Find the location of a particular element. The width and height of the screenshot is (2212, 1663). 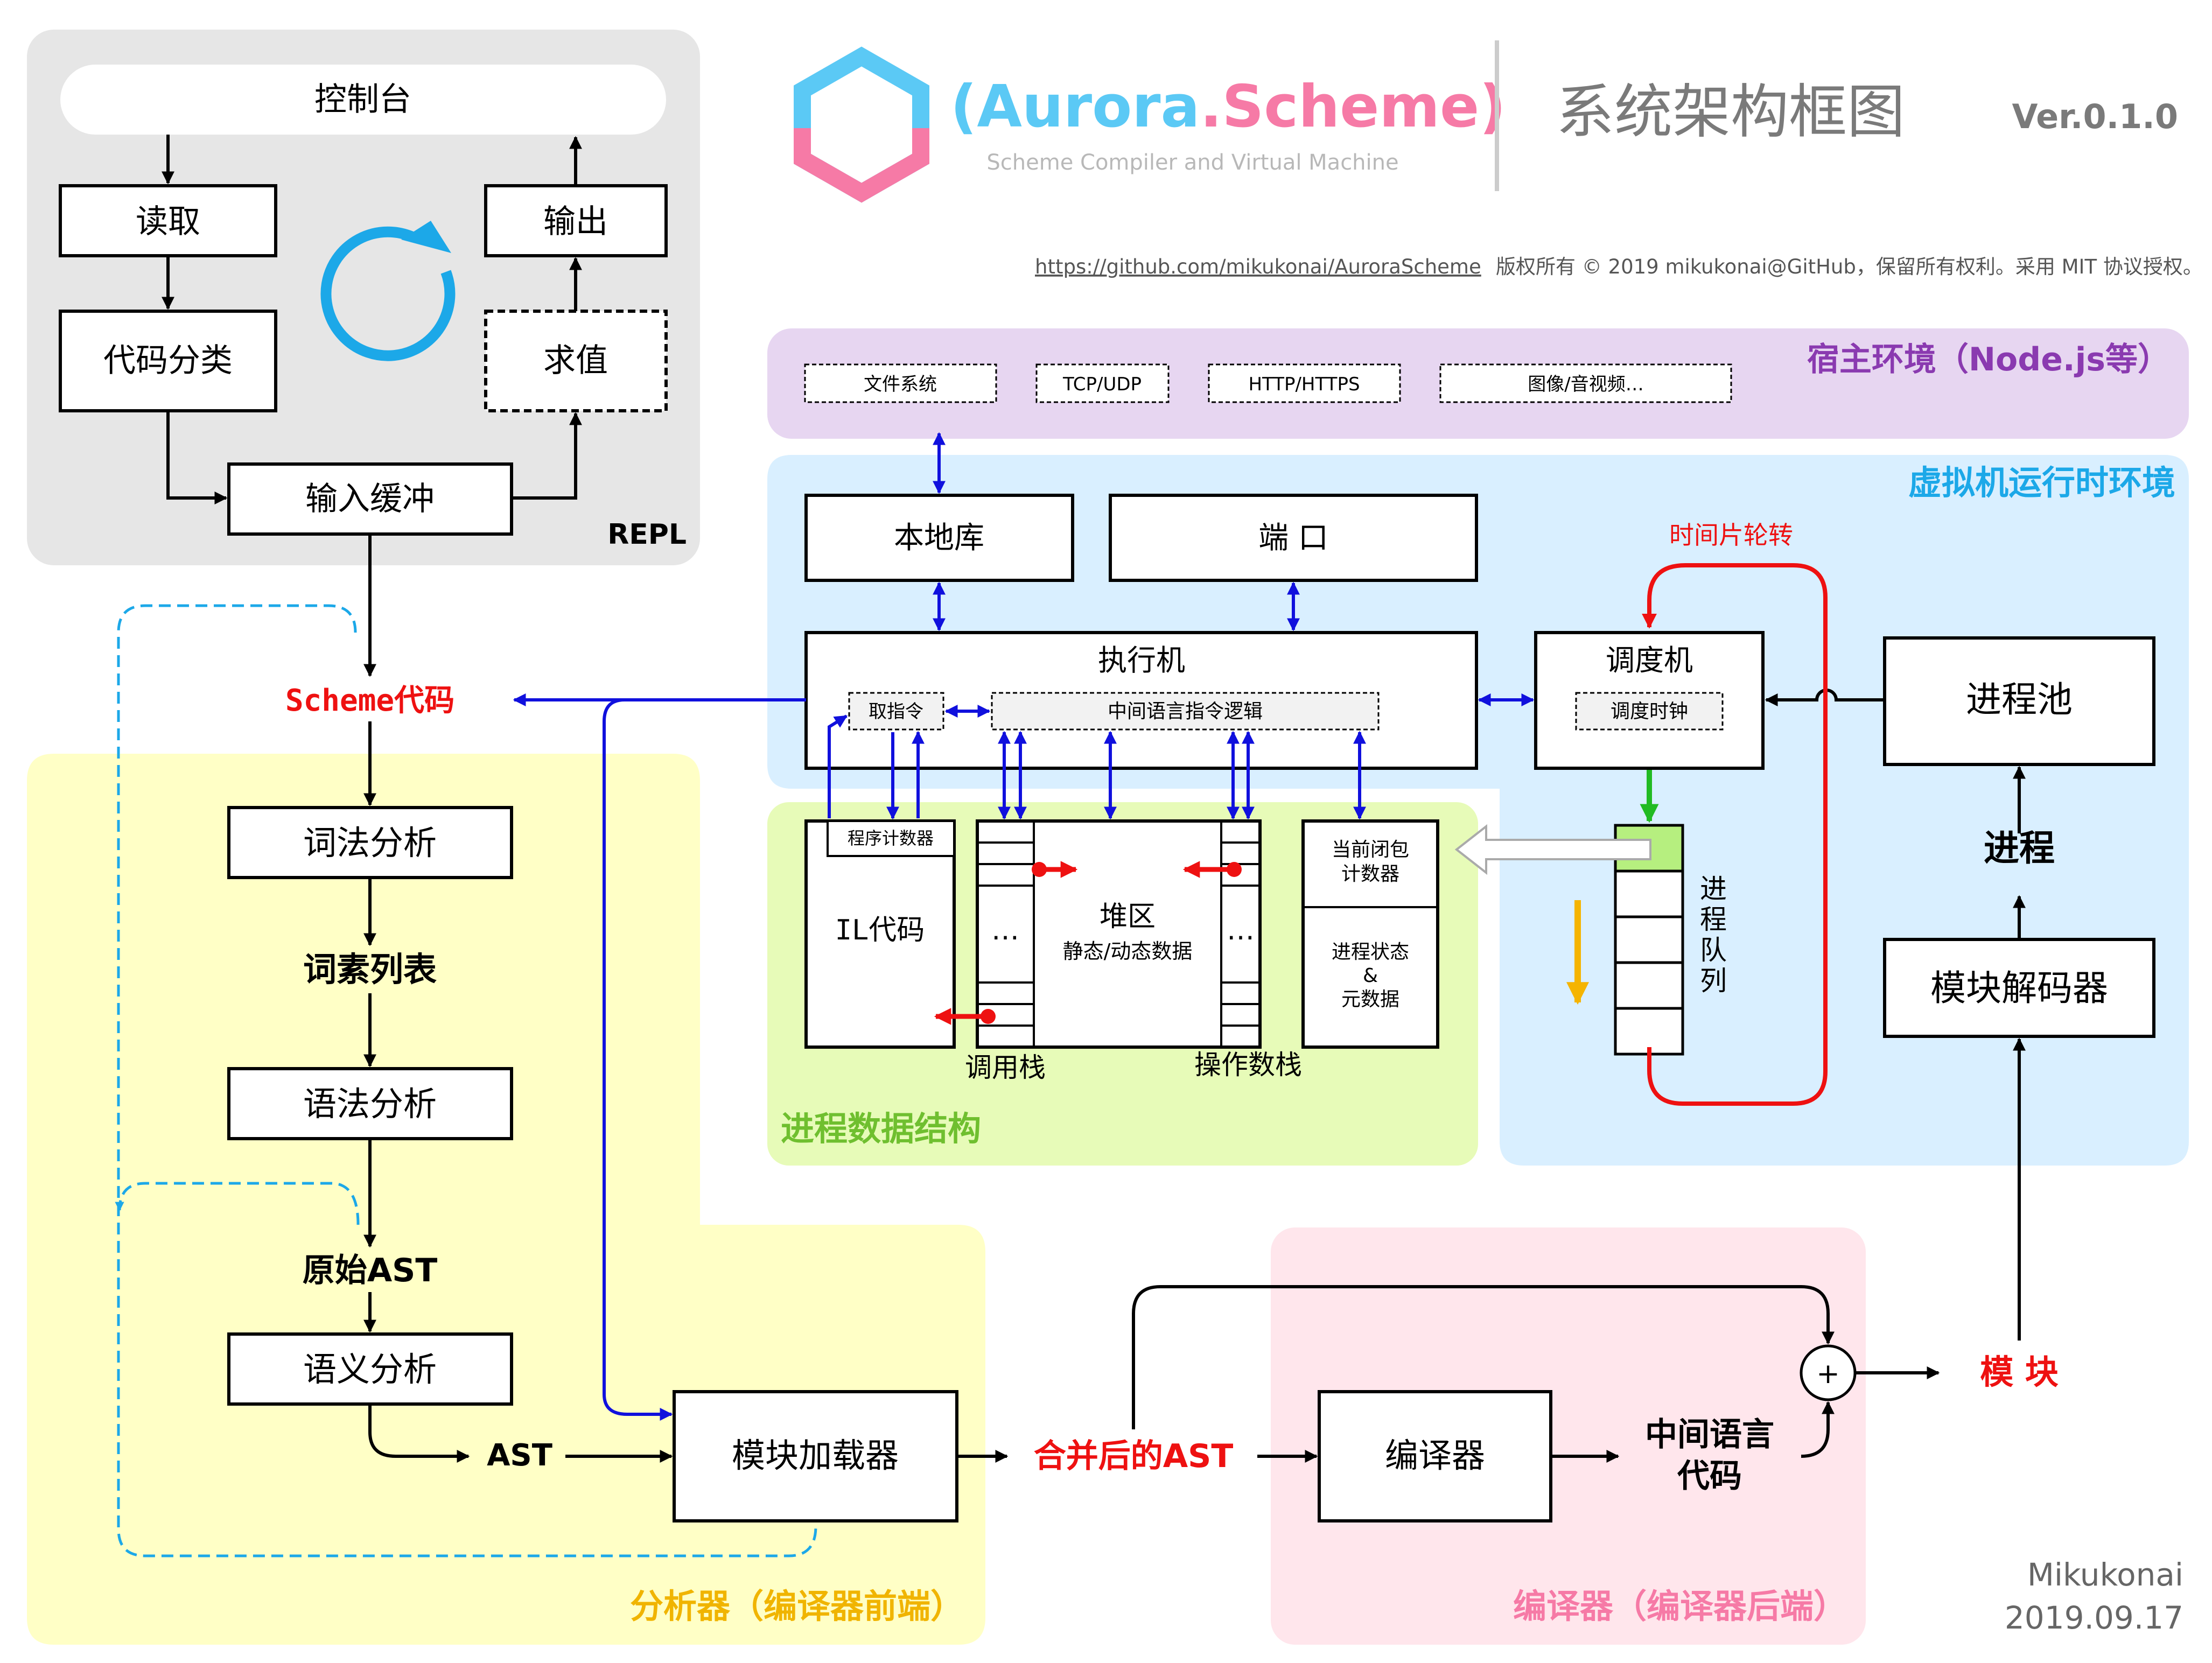

closure-label-line2: 计数器 is located at coordinates (1370, 874).